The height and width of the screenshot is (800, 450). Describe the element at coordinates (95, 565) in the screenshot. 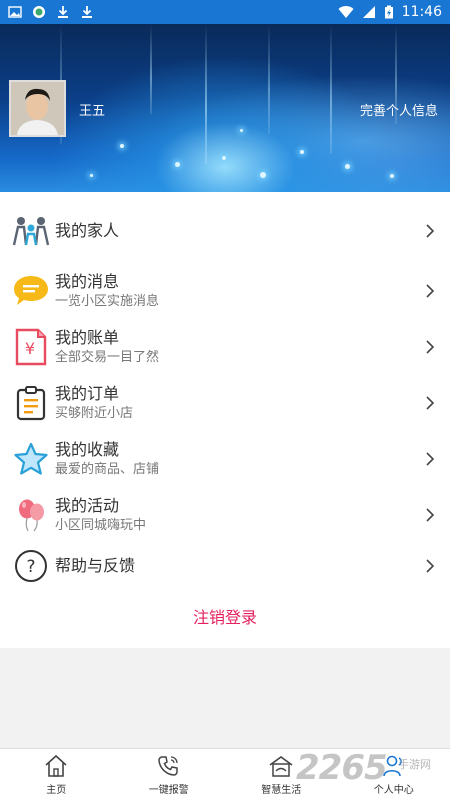

I see `menu-title: 帮助与反馈` at that location.